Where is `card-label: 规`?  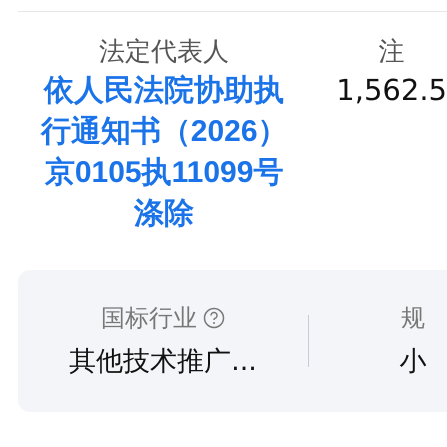 card-label: 规 is located at coordinates (413, 318).